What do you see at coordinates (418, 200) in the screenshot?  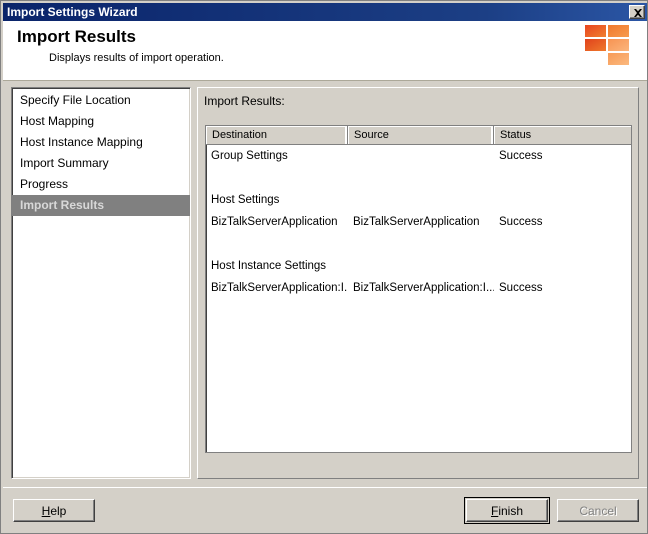 I see `table-row: Host Settings` at bounding box center [418, 200].